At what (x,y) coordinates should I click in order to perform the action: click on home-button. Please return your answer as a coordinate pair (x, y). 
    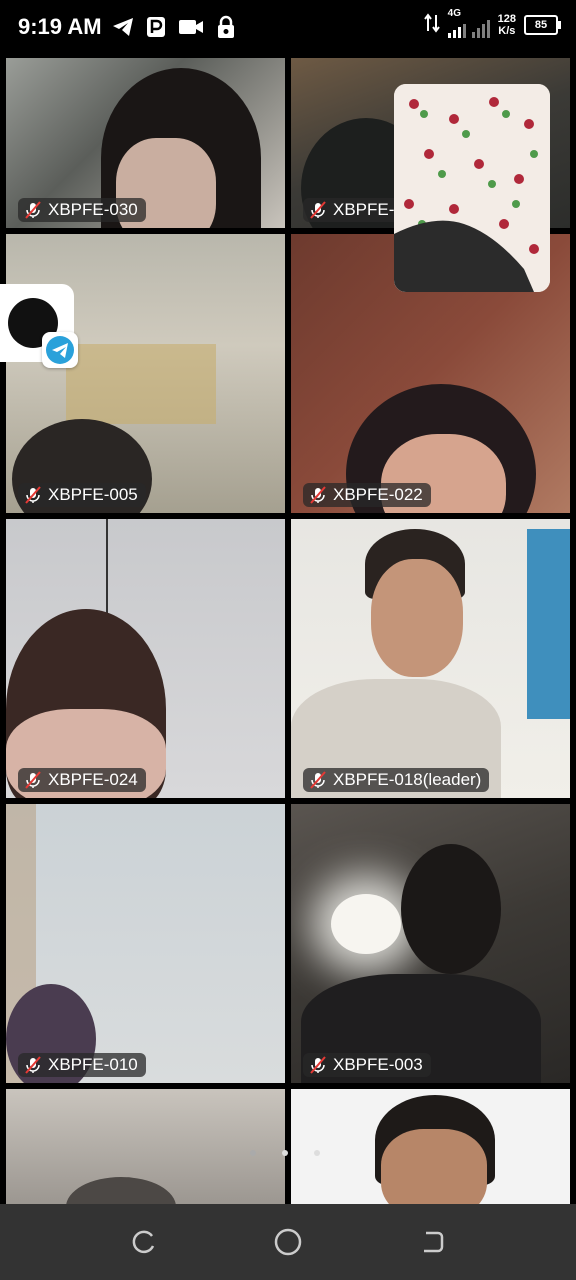
    Looking at the image, I should click on (288, 1242).